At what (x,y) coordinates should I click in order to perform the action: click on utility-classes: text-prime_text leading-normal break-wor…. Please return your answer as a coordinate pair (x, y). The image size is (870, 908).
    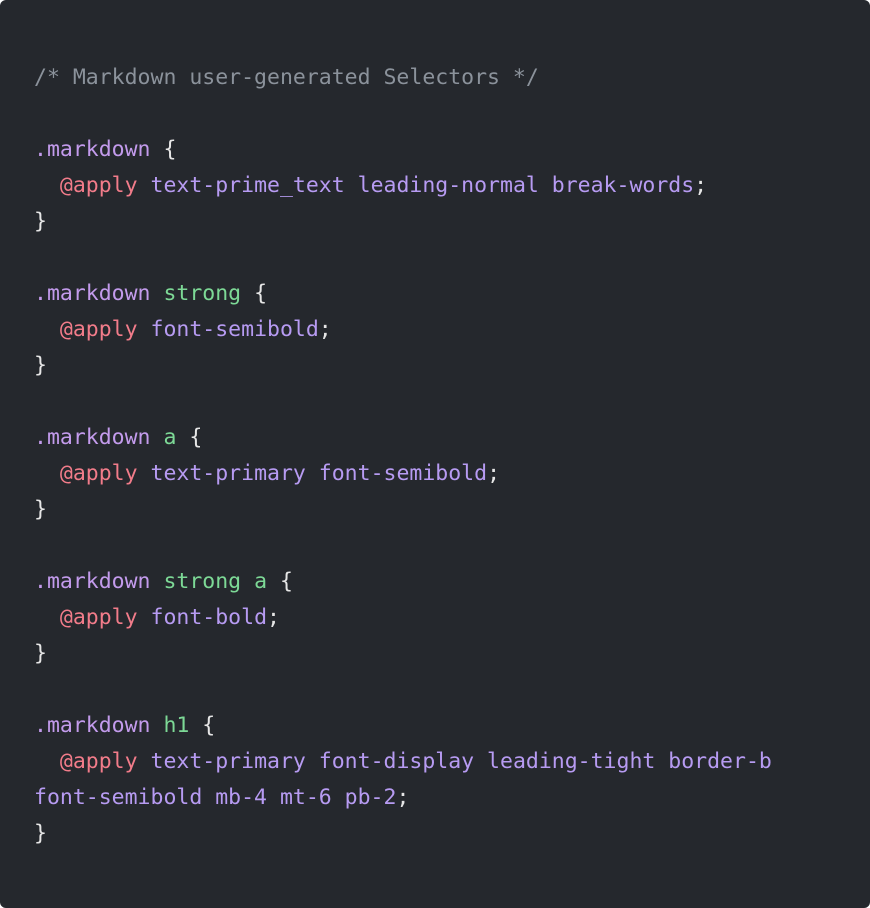
    Looking at the image, I should click on (422, 185).